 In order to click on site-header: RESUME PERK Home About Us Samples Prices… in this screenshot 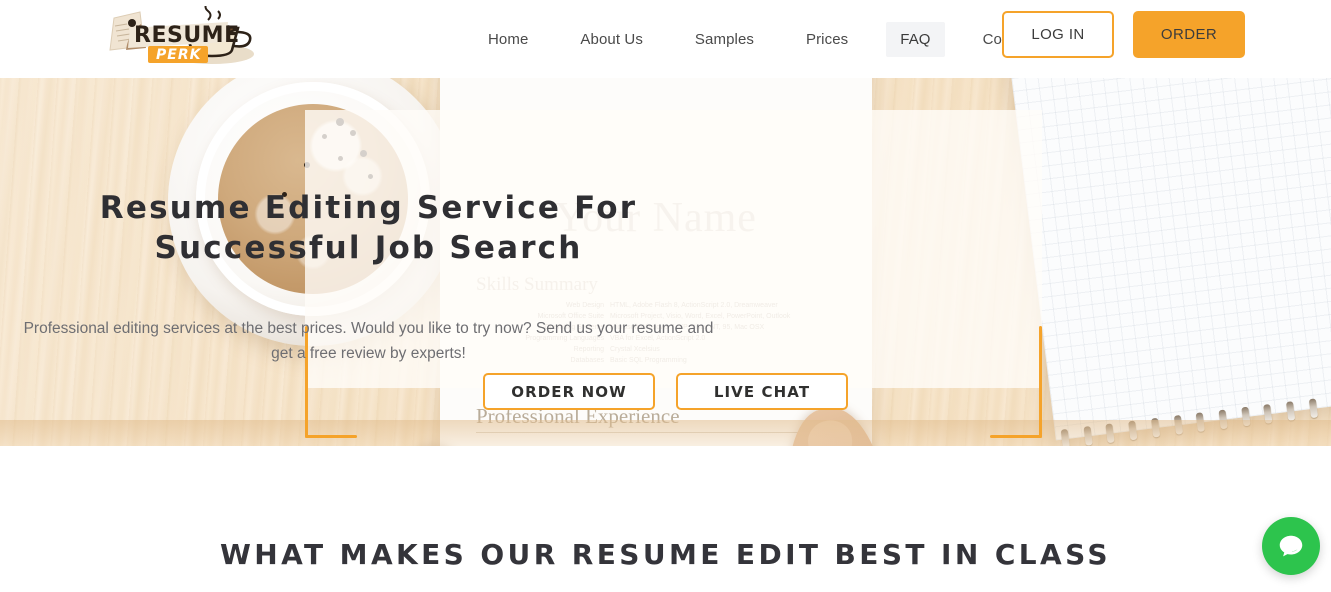, I will do `click(665, 39)`.